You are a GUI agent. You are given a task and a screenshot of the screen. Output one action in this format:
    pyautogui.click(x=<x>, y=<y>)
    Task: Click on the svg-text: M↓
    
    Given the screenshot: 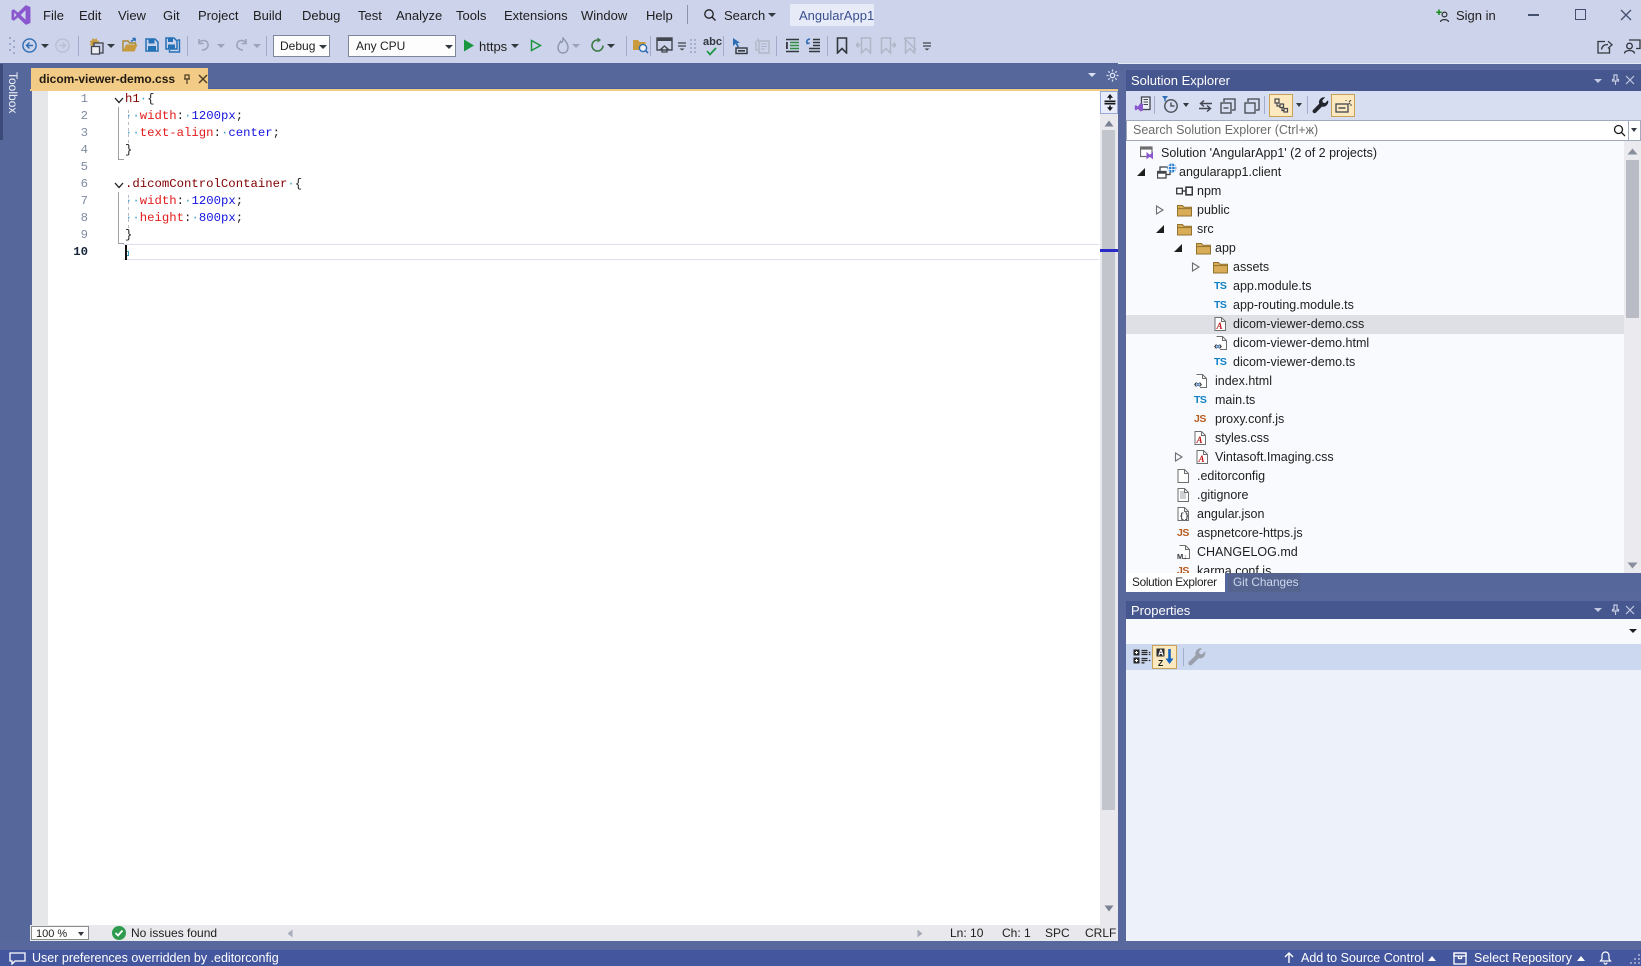 What is the action you would take?
    pyautogui.click(x=1182, y=556)
    